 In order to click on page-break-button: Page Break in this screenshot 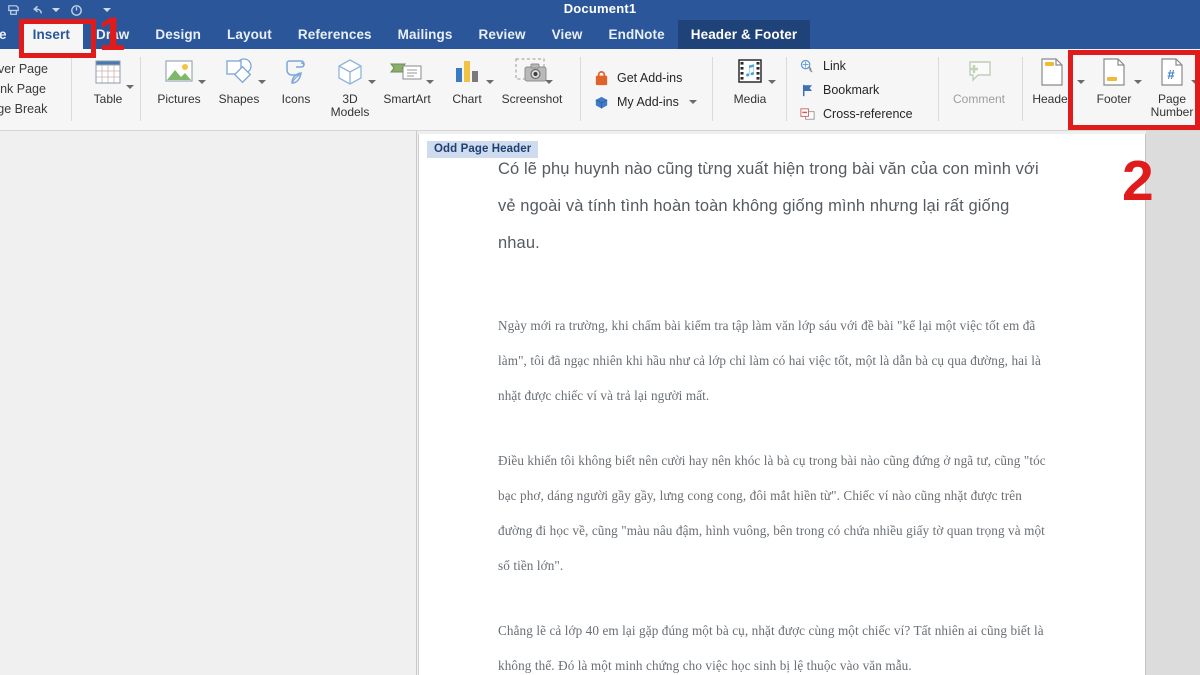, I will do `click(24, 109)`.